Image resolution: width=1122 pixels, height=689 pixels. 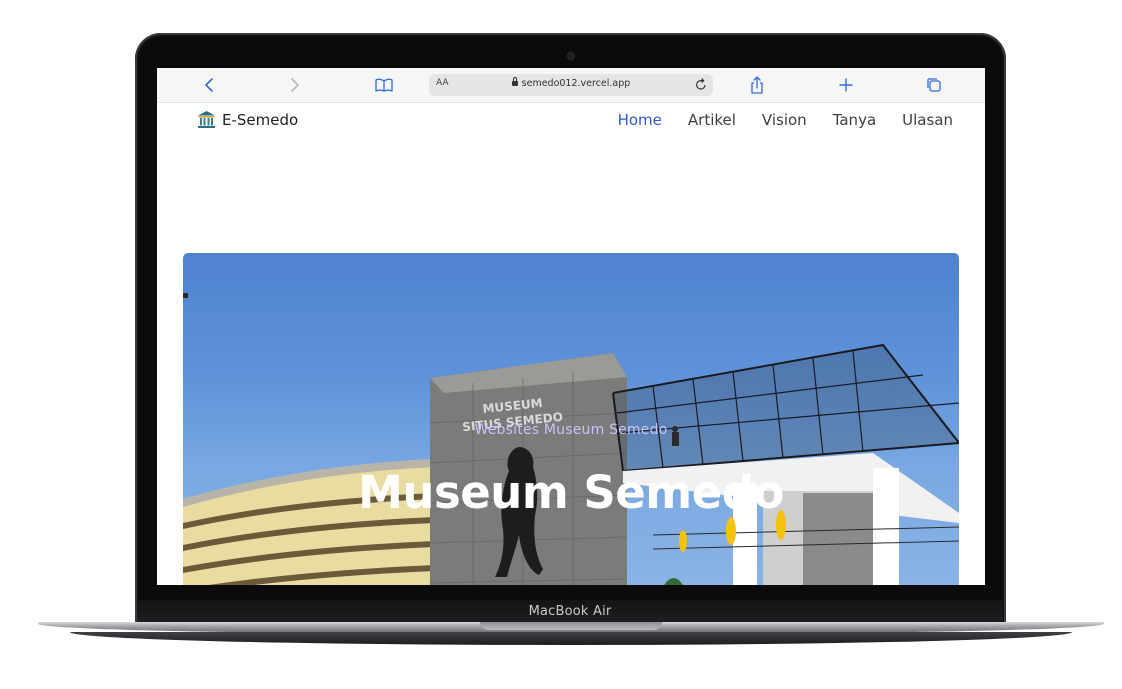 I want to click on laptop-notch, so click(x=571, y=626).